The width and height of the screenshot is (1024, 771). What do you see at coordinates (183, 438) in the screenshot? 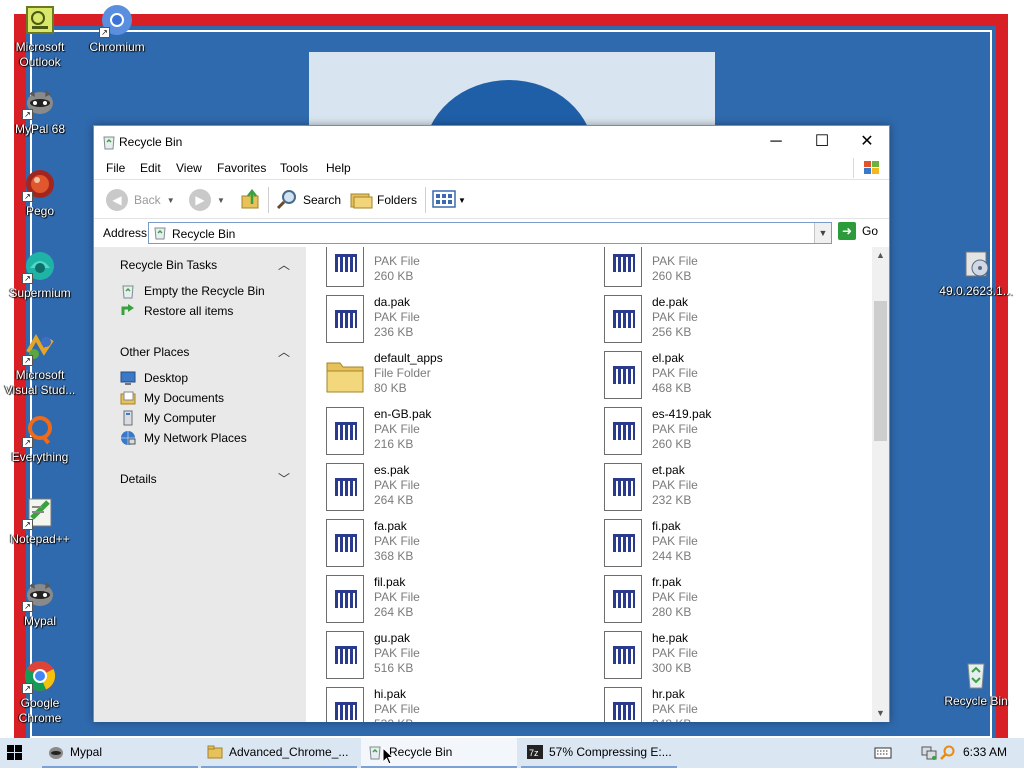
I see `my-network-places-link: My Network Places` at bounding box center [183, 438].